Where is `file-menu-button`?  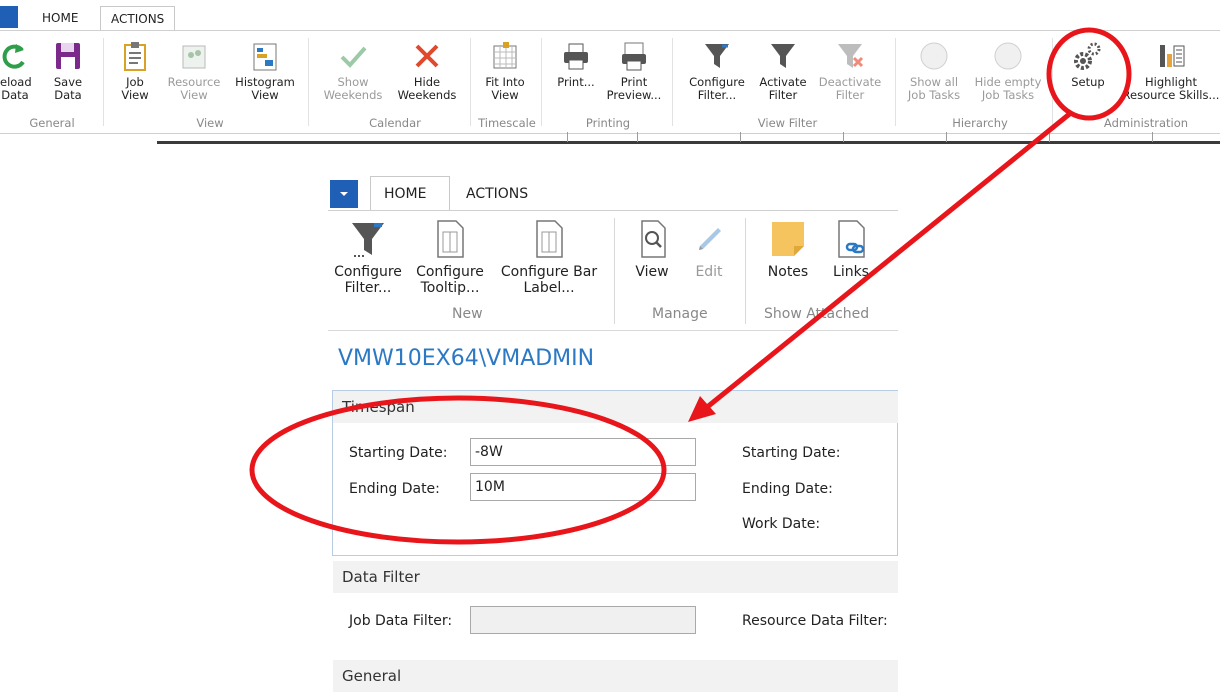
file-menu-button is located at coordinates (9, 17).